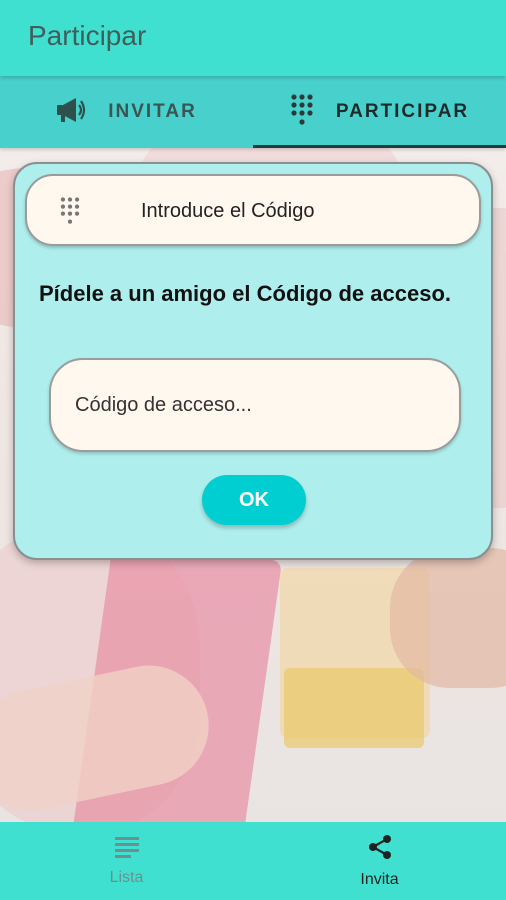  What do you see at coordinates (228, 211) in the screenshot?
I see `dialog-title: Introduce el Código` at bounding box center [228, 211].